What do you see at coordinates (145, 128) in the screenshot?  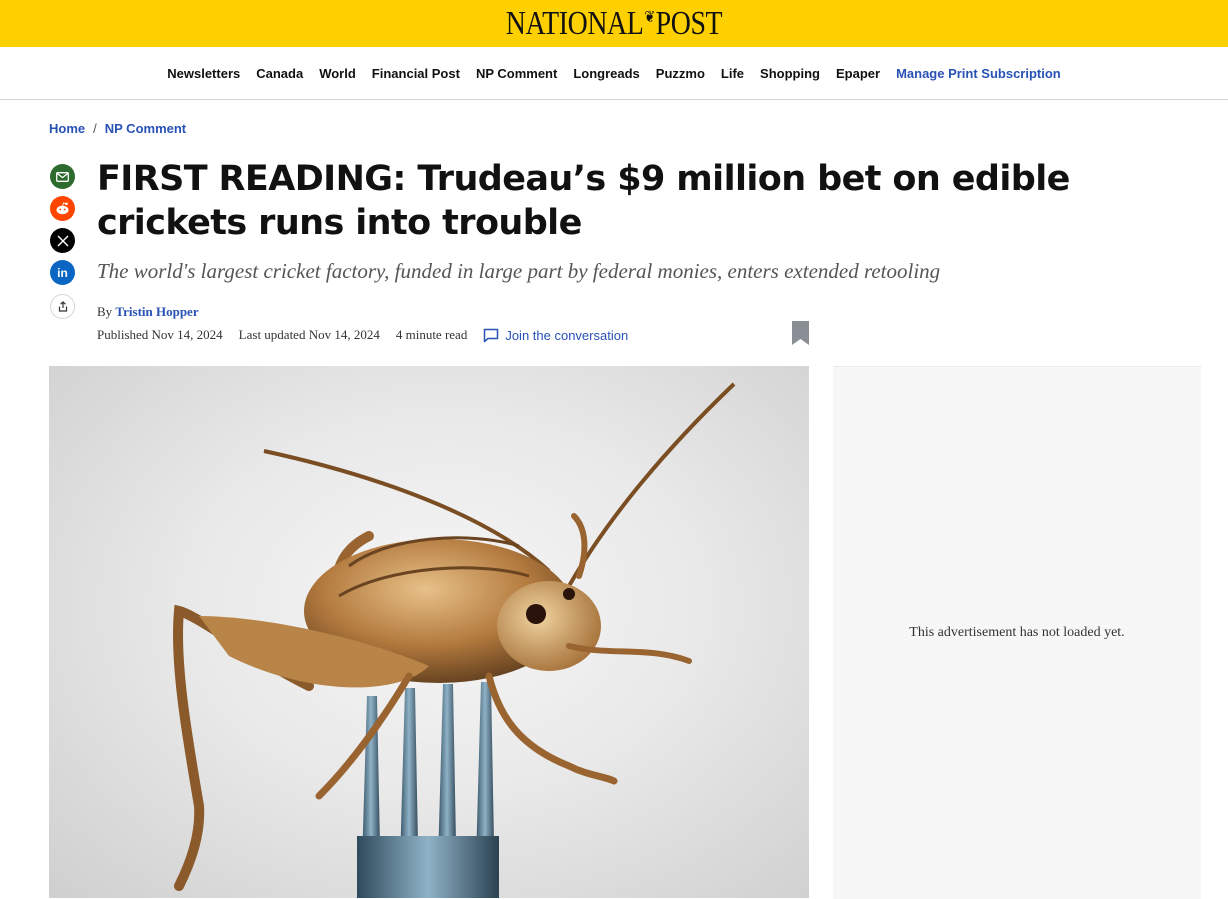 I see `breadcrumb-np-comment: NP Comment` at bounding box center [145, 128].